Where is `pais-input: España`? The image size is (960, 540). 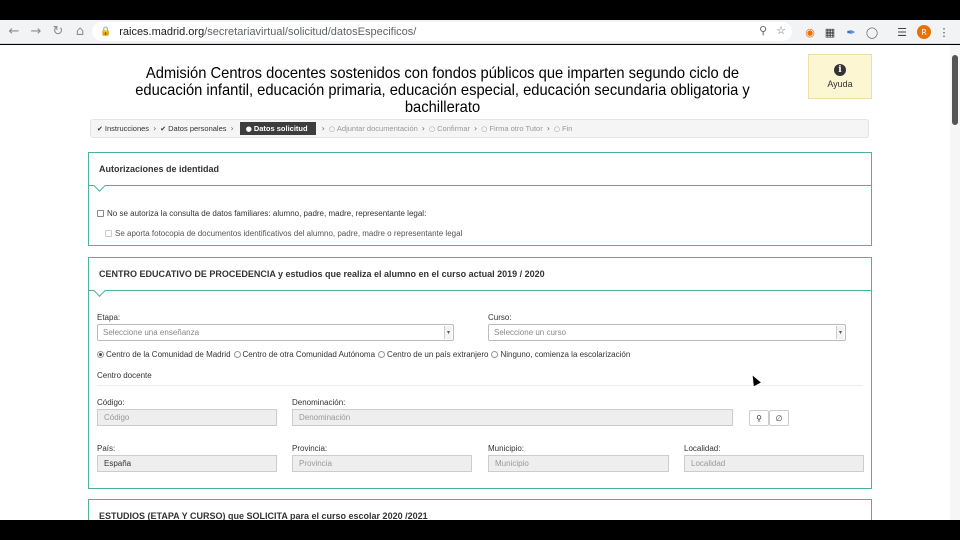 pais-input: España is located at coordinates (187, 463).